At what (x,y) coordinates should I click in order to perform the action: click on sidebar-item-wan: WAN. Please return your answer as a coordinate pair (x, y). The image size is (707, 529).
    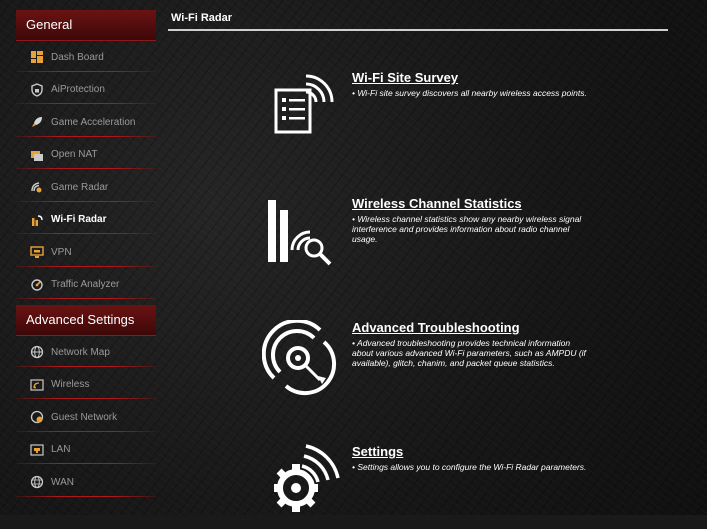
    Looking at the image, I should click on (86, 482).